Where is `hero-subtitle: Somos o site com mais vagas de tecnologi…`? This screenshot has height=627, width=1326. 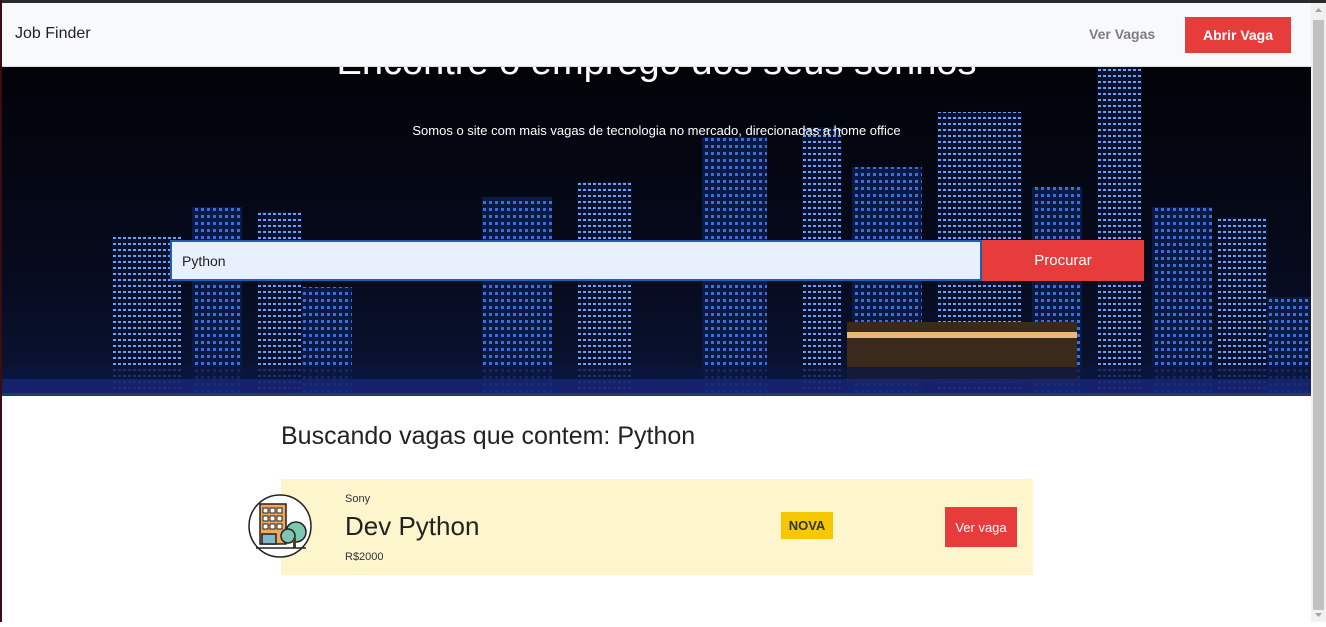 hero-subtitle: Somos o site com mais vagas de tecnologi… is located at coordinates (656, 130).